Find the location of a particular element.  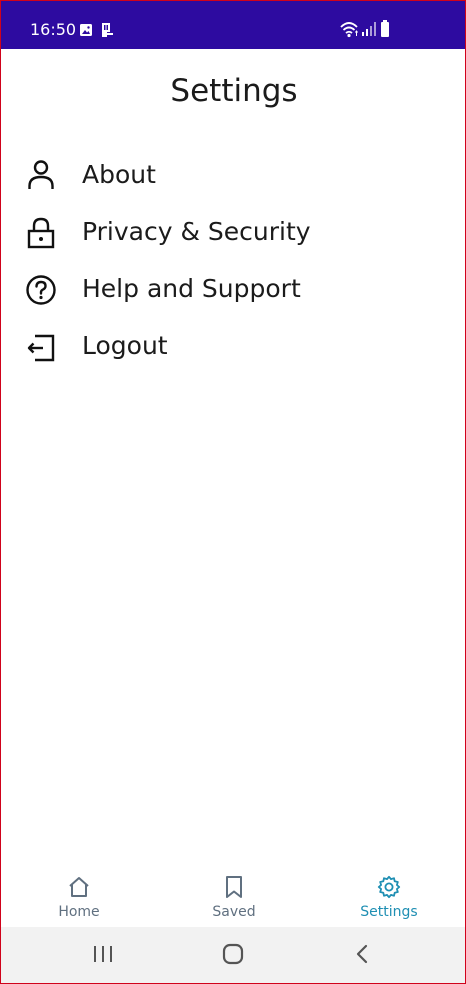

sim-card-icon is located at coordinates (106, 32).